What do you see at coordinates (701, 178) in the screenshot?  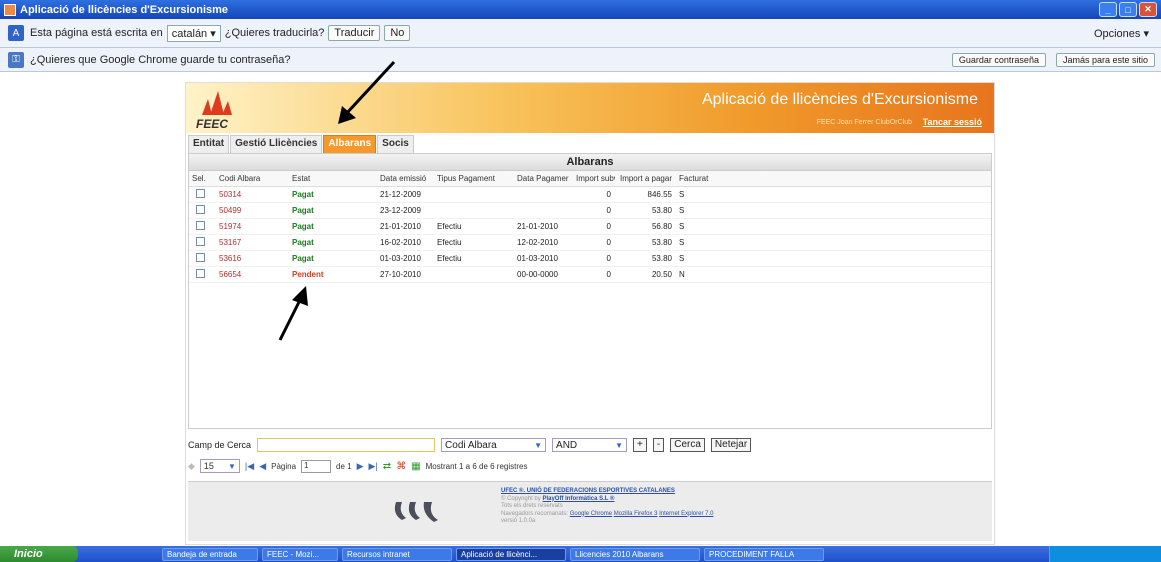 I see `col-facturat: Facturat` at bounding box center [701, 178].